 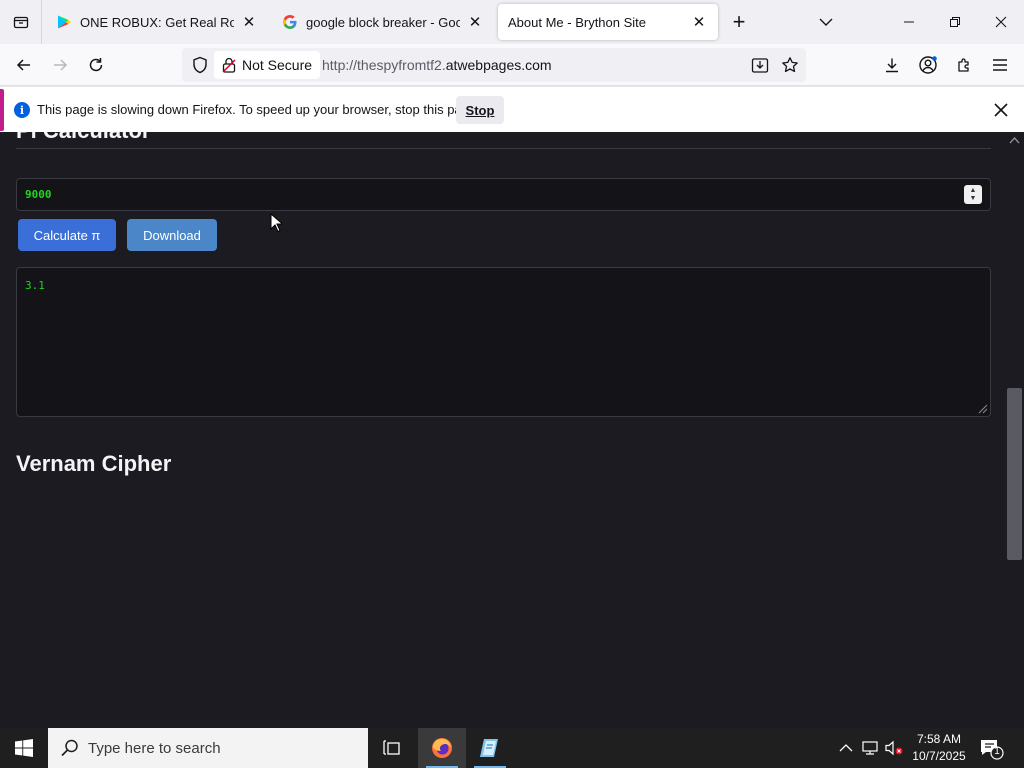 What do you see at coordinates (939, 756) in the screenshot?
I see `clock-date: 10/7/2025` at bounding box center [939, 756].